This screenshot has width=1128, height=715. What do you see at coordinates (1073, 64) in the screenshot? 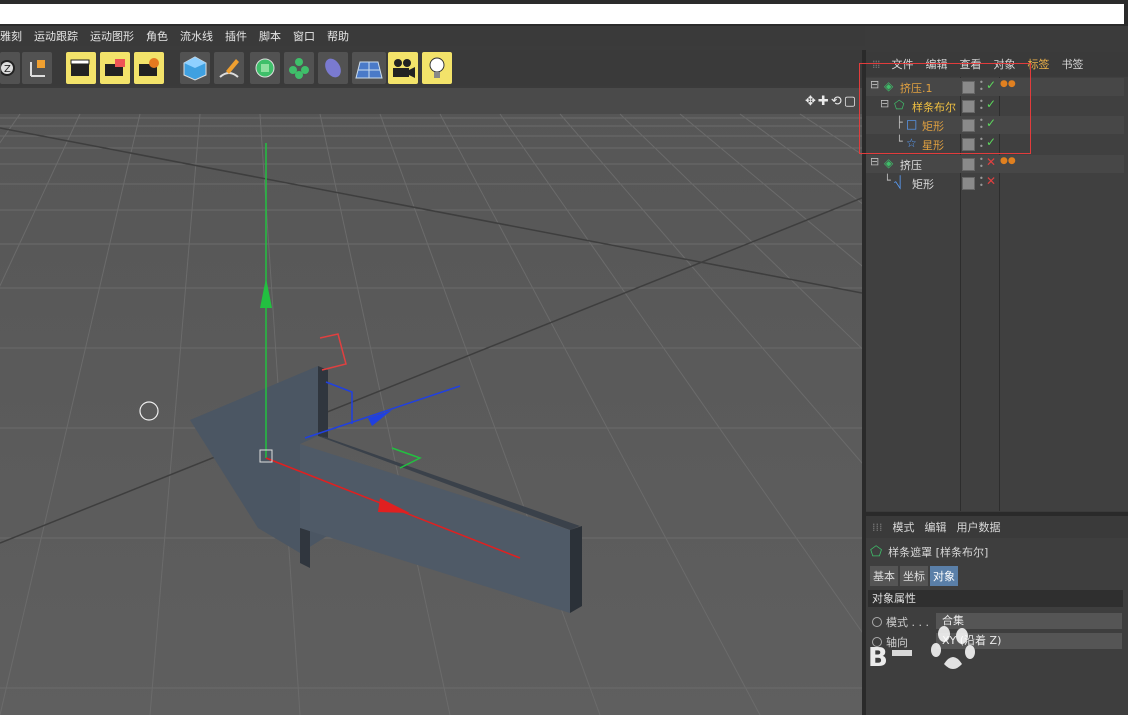
I see `om-tab-bookmarks: 书签` at bounding box center [1073, 64].